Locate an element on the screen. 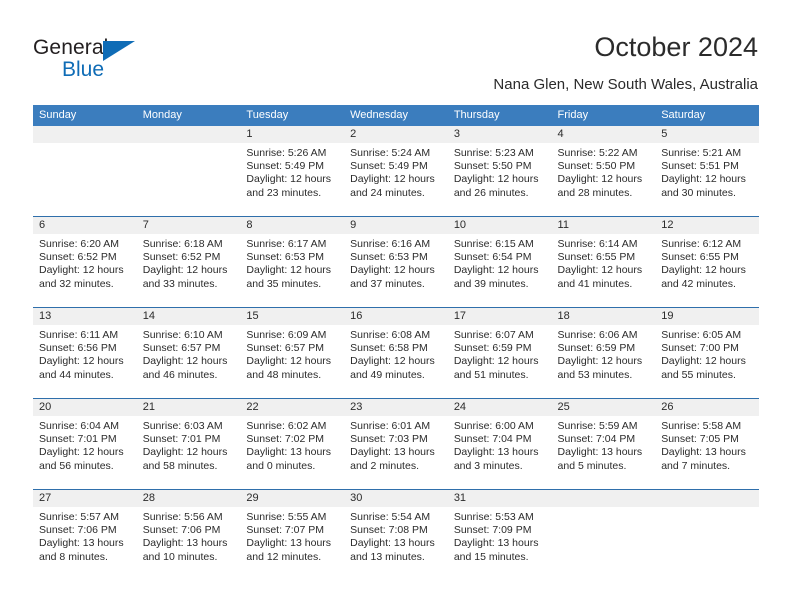  day-number: 1 is located at coordinates (292, 134).